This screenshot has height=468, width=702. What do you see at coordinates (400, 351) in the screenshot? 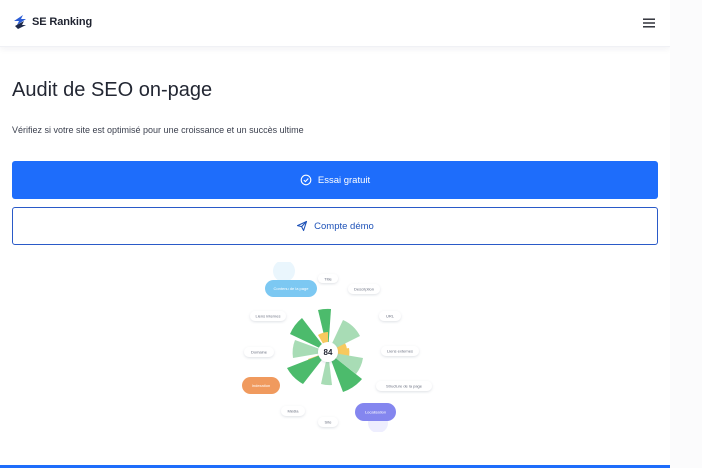
I see `label-external-links: Liens externes` at bounding box center [400, 351].